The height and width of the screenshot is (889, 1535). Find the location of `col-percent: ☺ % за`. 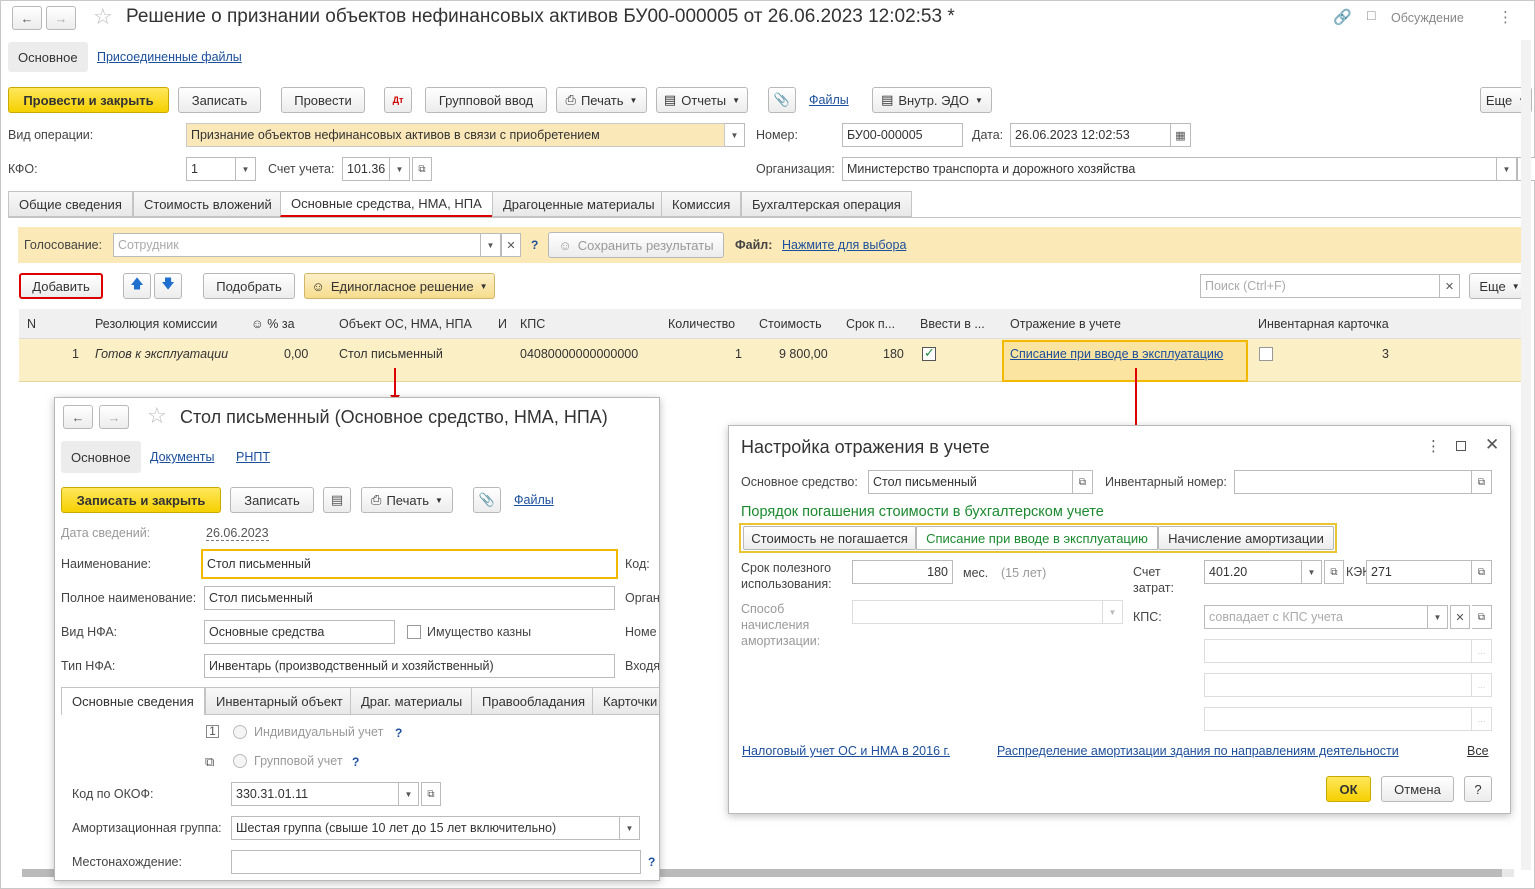

col-percent: ☺ % за is located at coordinates (273, 324).